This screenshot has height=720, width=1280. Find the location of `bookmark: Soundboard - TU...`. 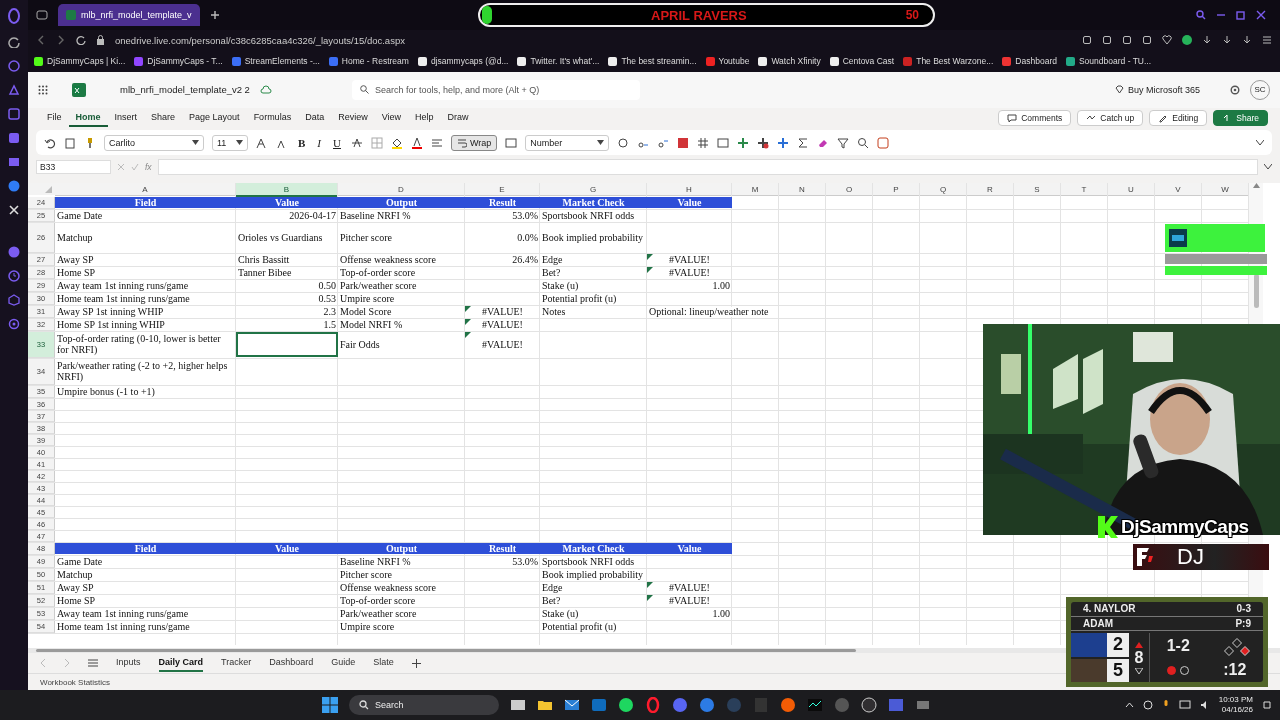

bookmark: Soundboard - TU... is located at coordinates (1108, 61).